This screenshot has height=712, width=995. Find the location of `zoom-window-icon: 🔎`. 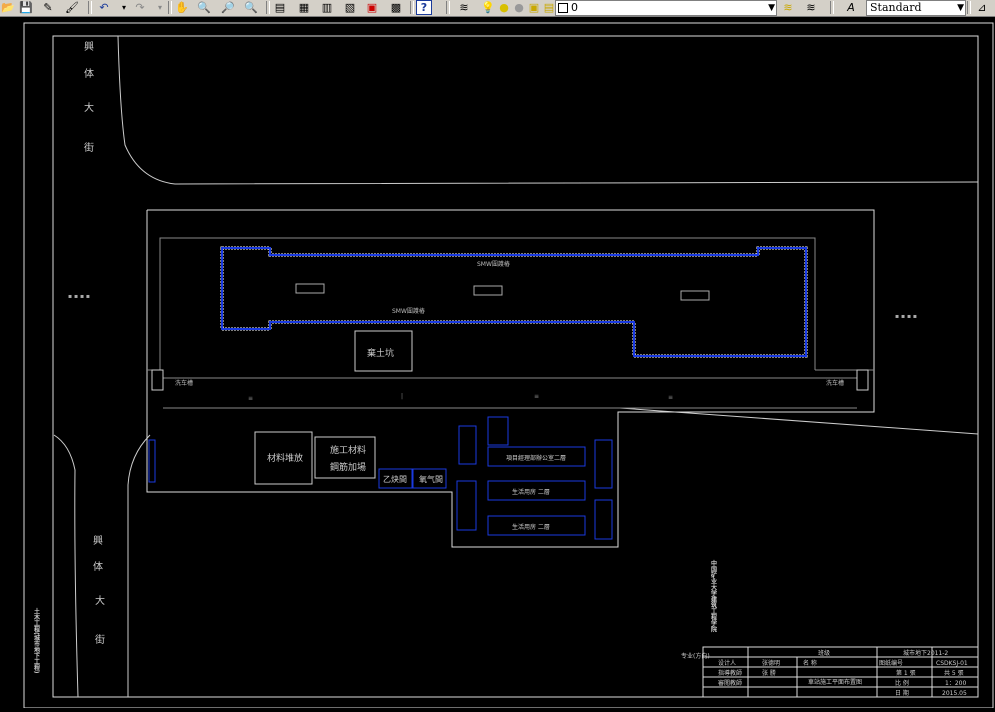

zoom-window-icon: 🔎 is located at coordinates (228, 7).